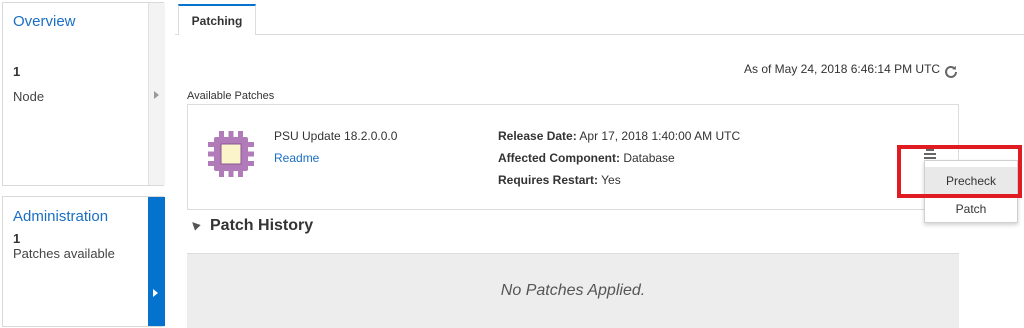 The height and width of the screenshot is (328, 1024). I want to click on patch-menu-item: Patch, so click(971, 208).